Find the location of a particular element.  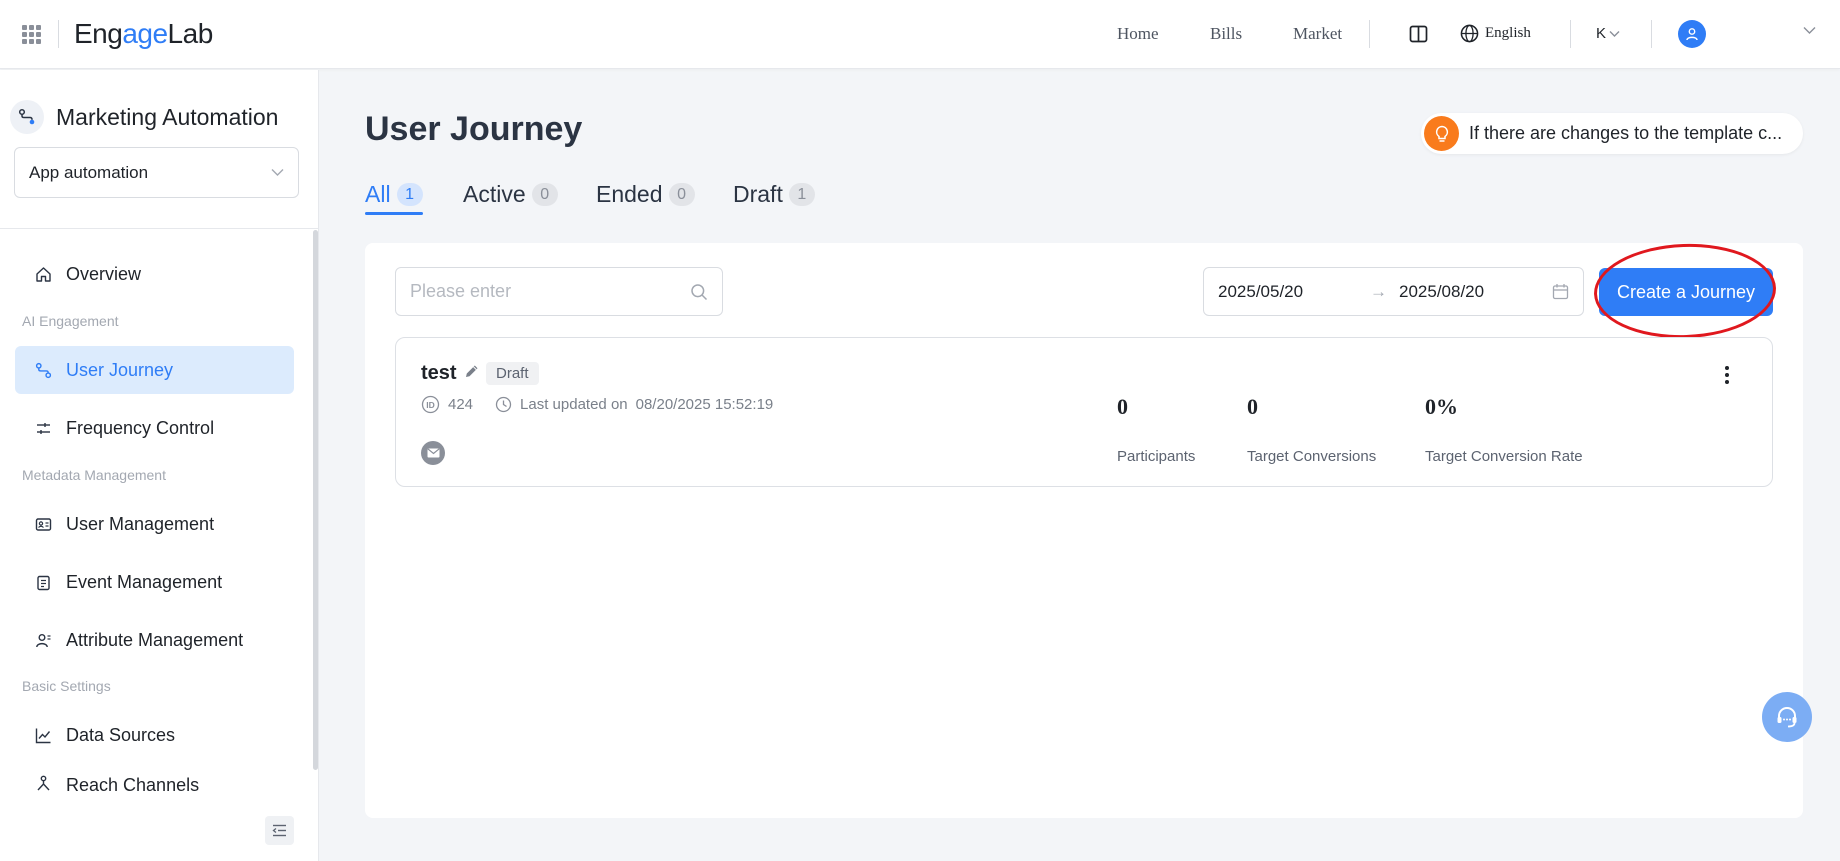

home-icon is located at coordinates (43, 274).